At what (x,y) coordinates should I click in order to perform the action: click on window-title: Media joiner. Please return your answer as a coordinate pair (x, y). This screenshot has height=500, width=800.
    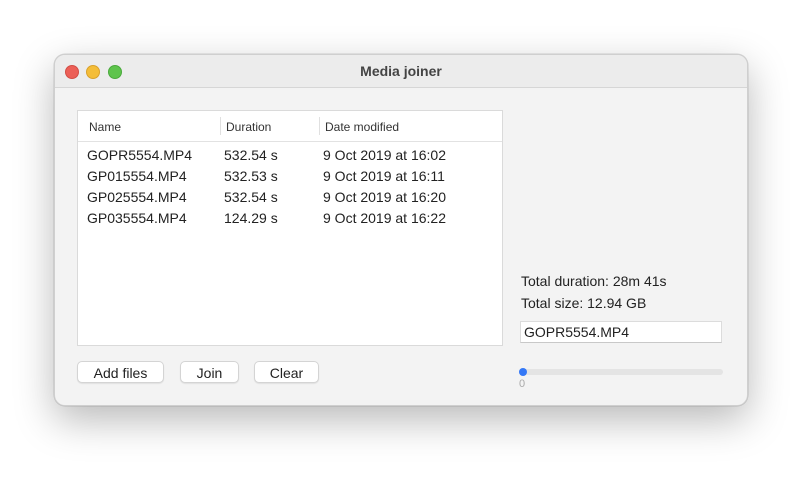
    Looking at the image, I should click on (401, 71).